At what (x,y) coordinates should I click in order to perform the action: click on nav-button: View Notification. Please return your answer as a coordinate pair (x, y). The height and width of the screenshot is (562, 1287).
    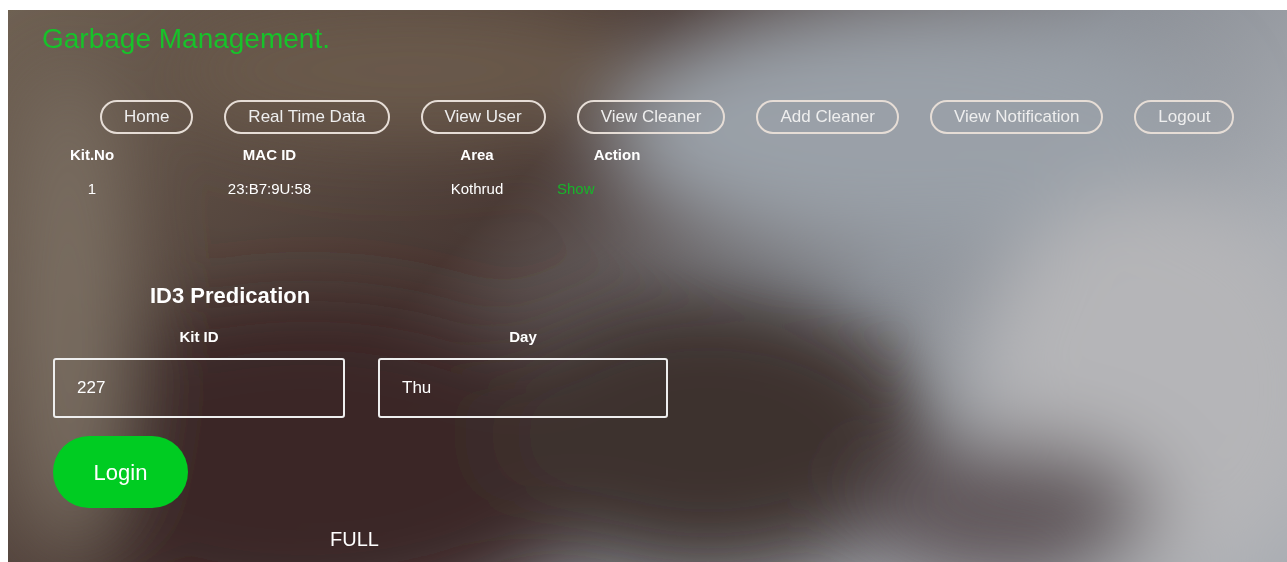
    Looking at the image, I should click on (1017, 116).